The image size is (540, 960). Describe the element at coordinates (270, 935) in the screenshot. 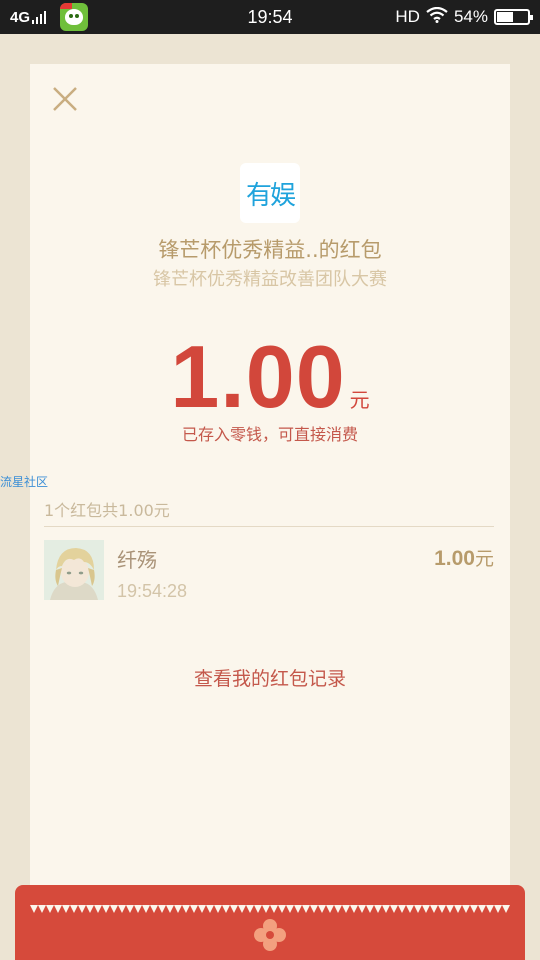

I see `flower-icon` at that location.